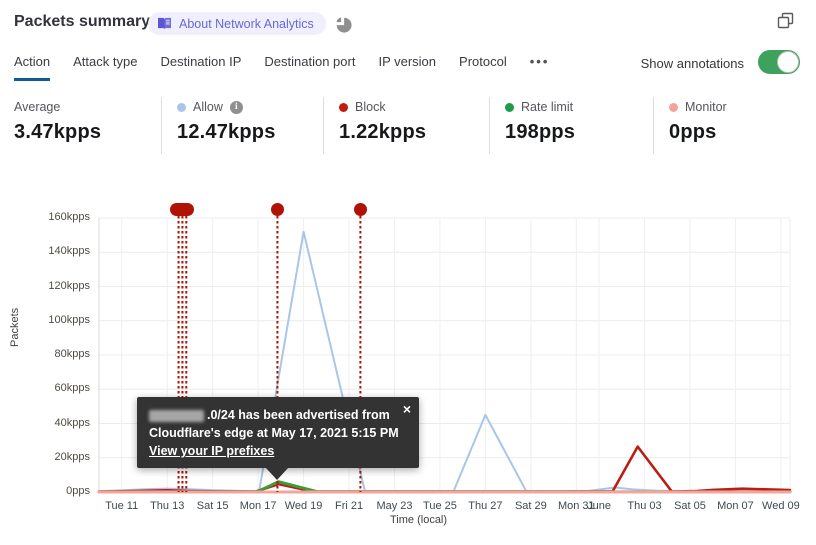 The image size is (816, 545). What do you see at coordinates (72, 456) in the screenshot?
I see `y-tick-label: 20kpps` at bounding box center [72, 456].